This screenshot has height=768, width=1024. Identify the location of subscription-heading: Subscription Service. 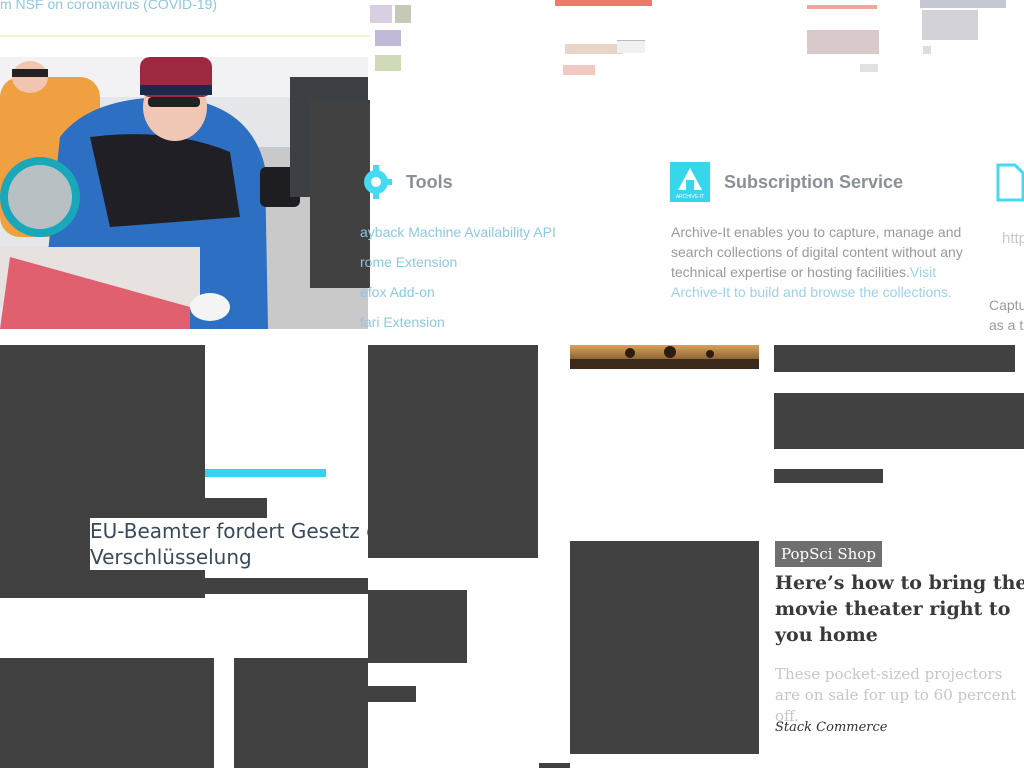
(814, 182).